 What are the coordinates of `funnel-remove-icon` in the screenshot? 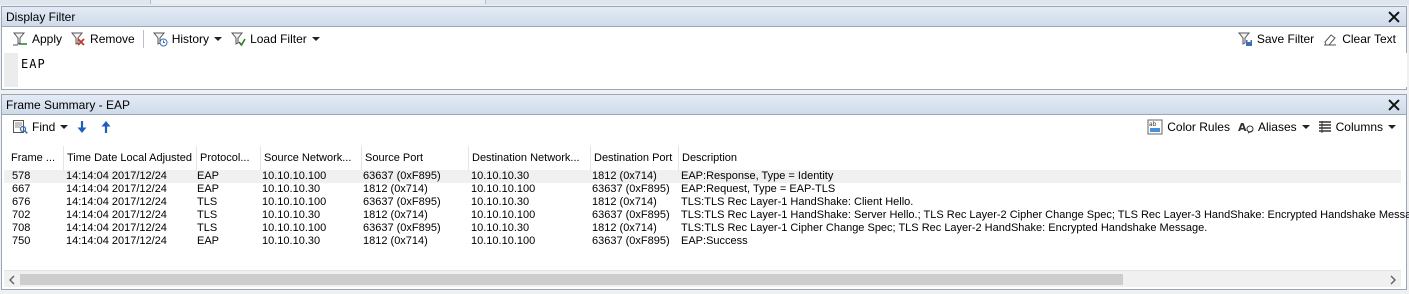 It's located at (77, 39).